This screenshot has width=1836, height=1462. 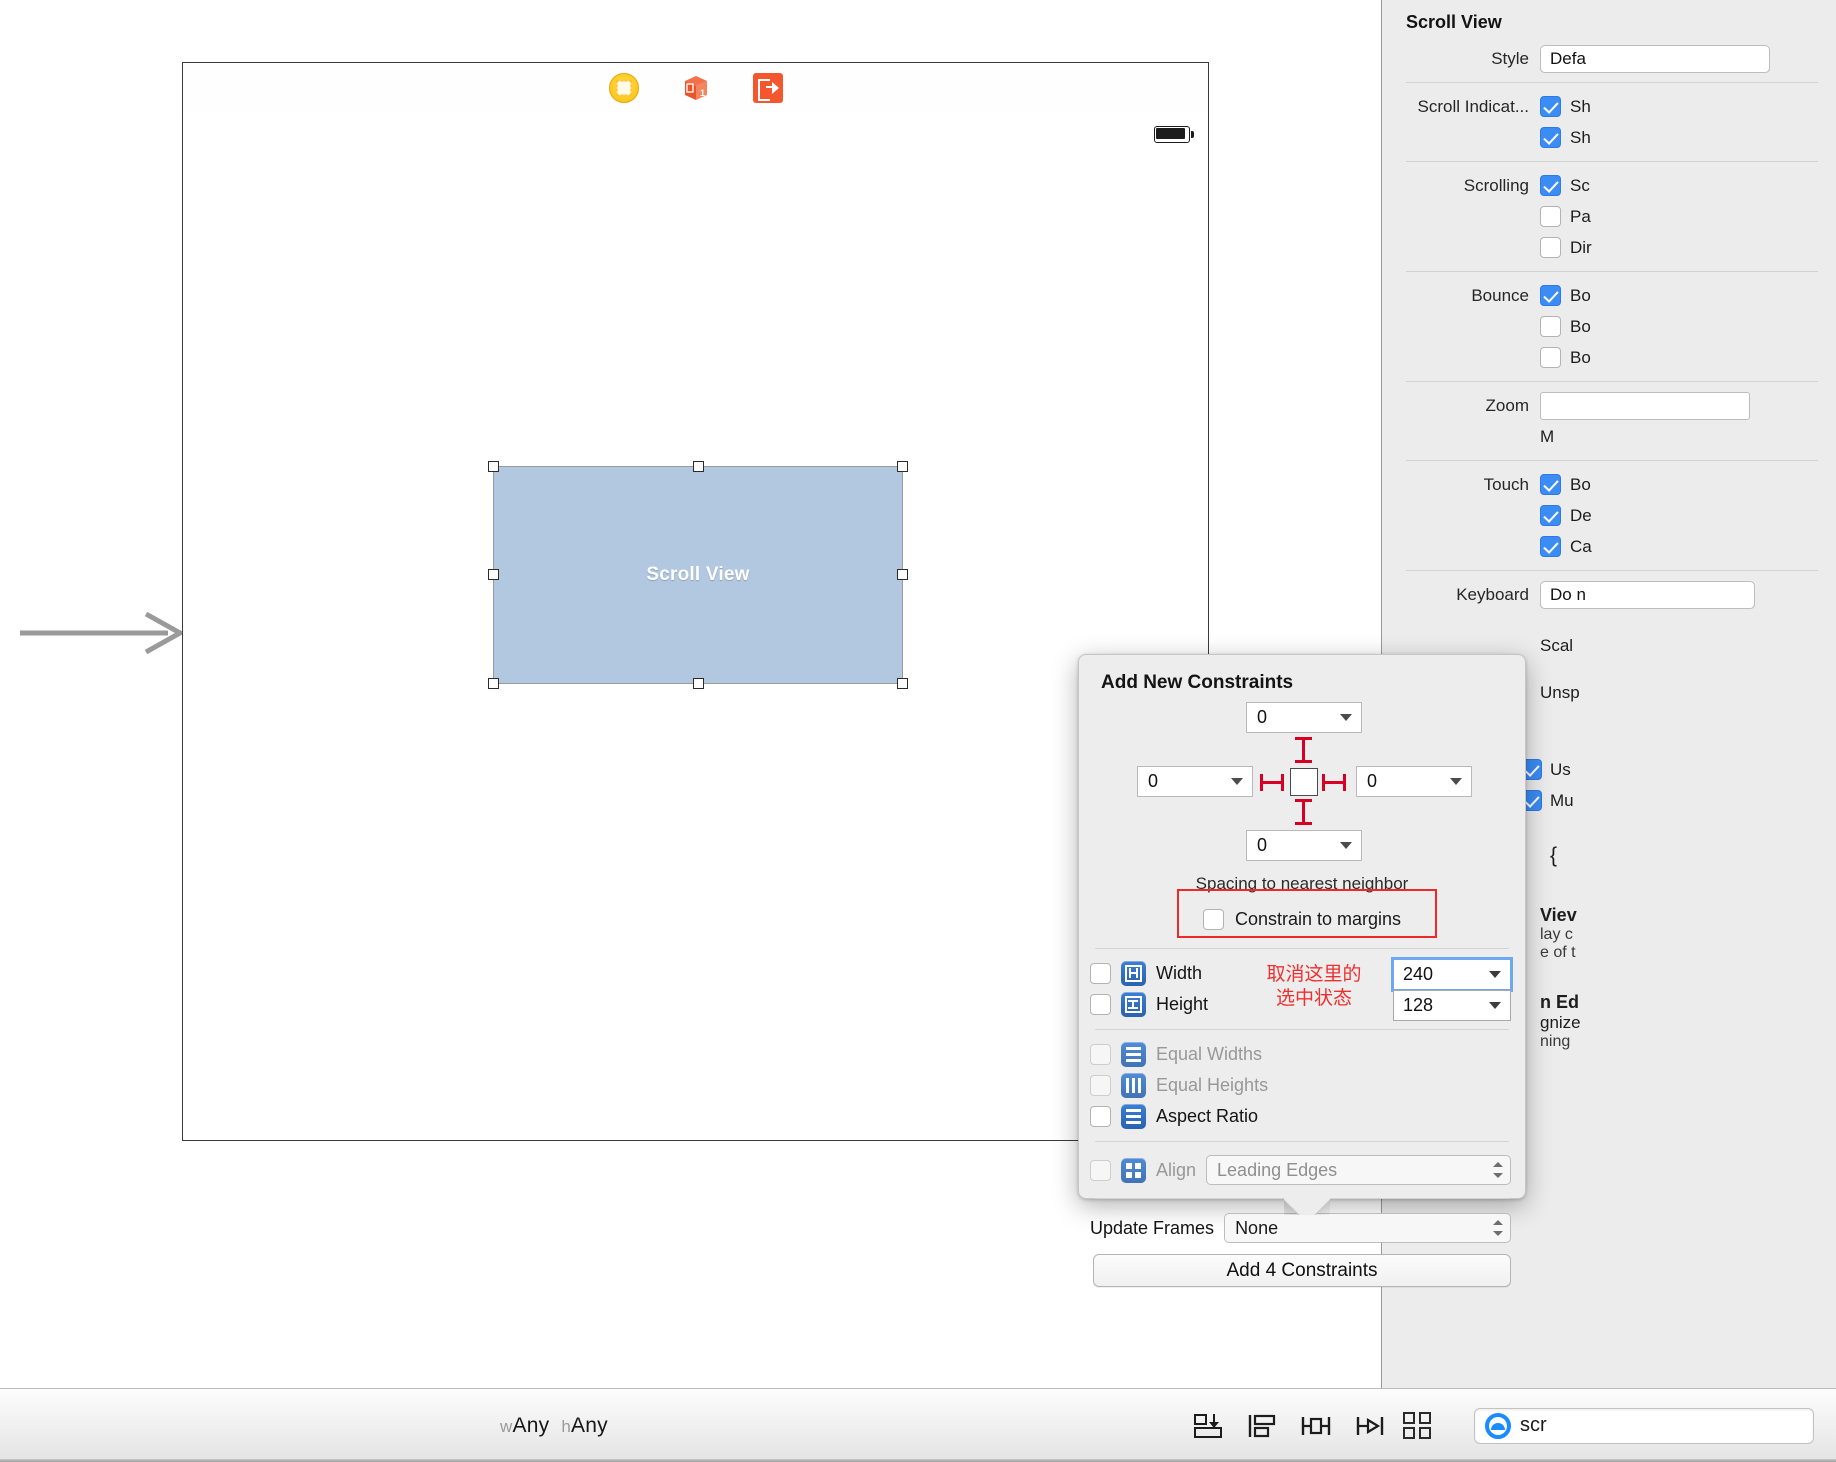 What do you see at coordinates (1550, 247) in the screenshot?
I see `direction-lock-checkbox` at bounding box center [1550, 247].